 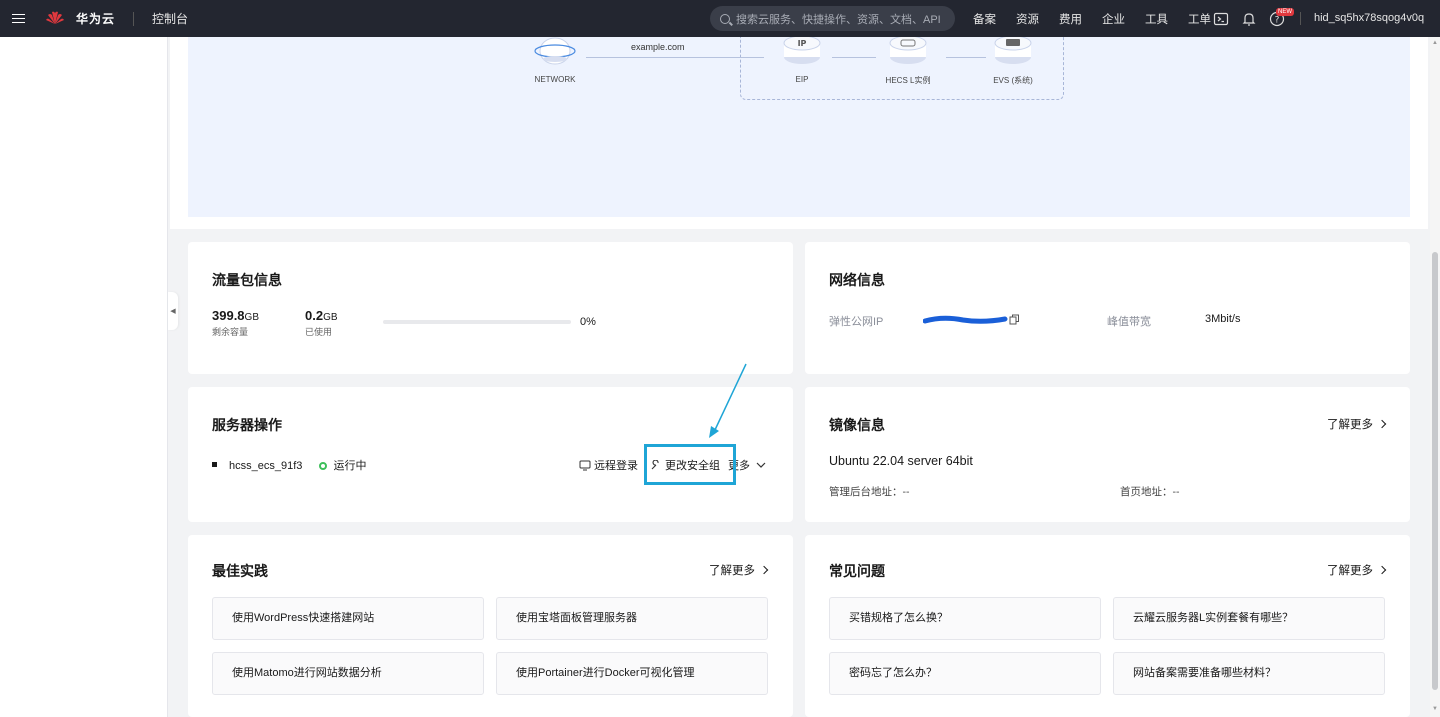 I want to click on nav-enterprise: 企业, so click(x=1113, y=19).